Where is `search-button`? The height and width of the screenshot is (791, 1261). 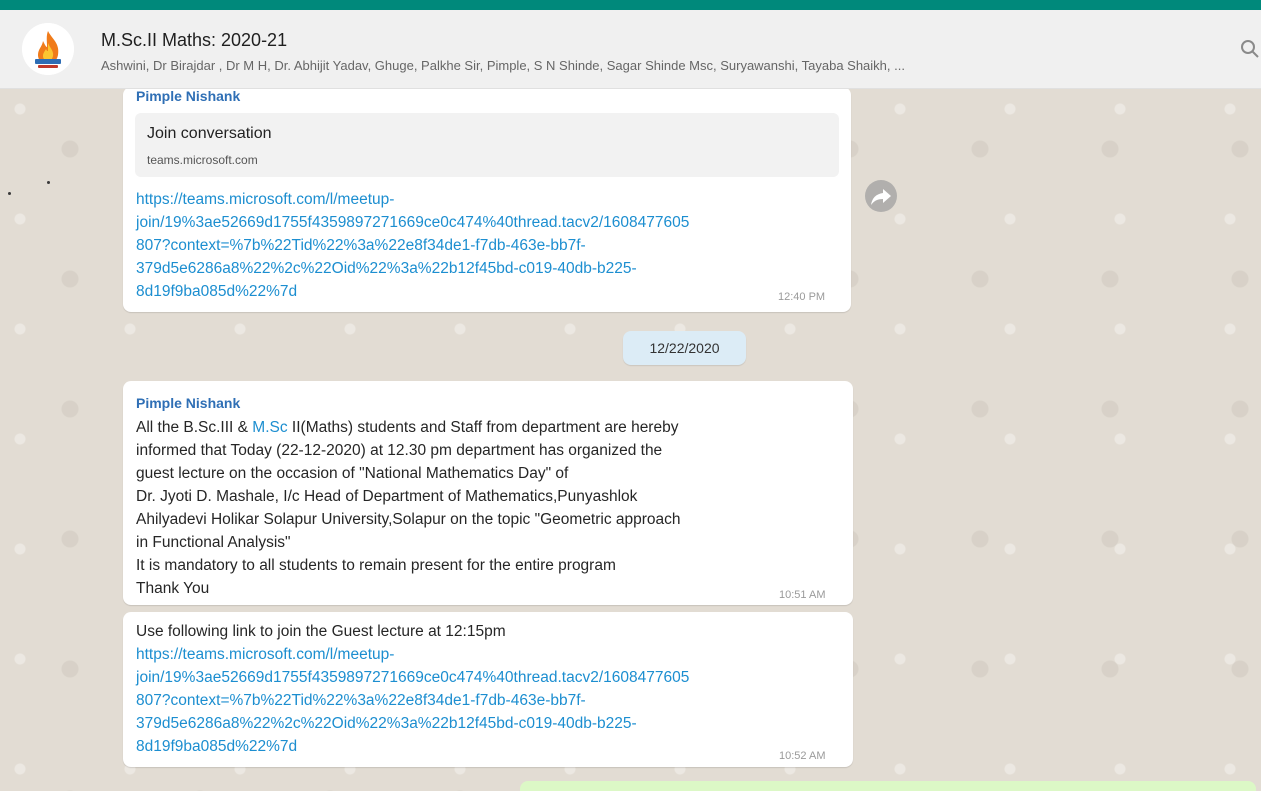
search-button is located at coordinates (1250, 49).